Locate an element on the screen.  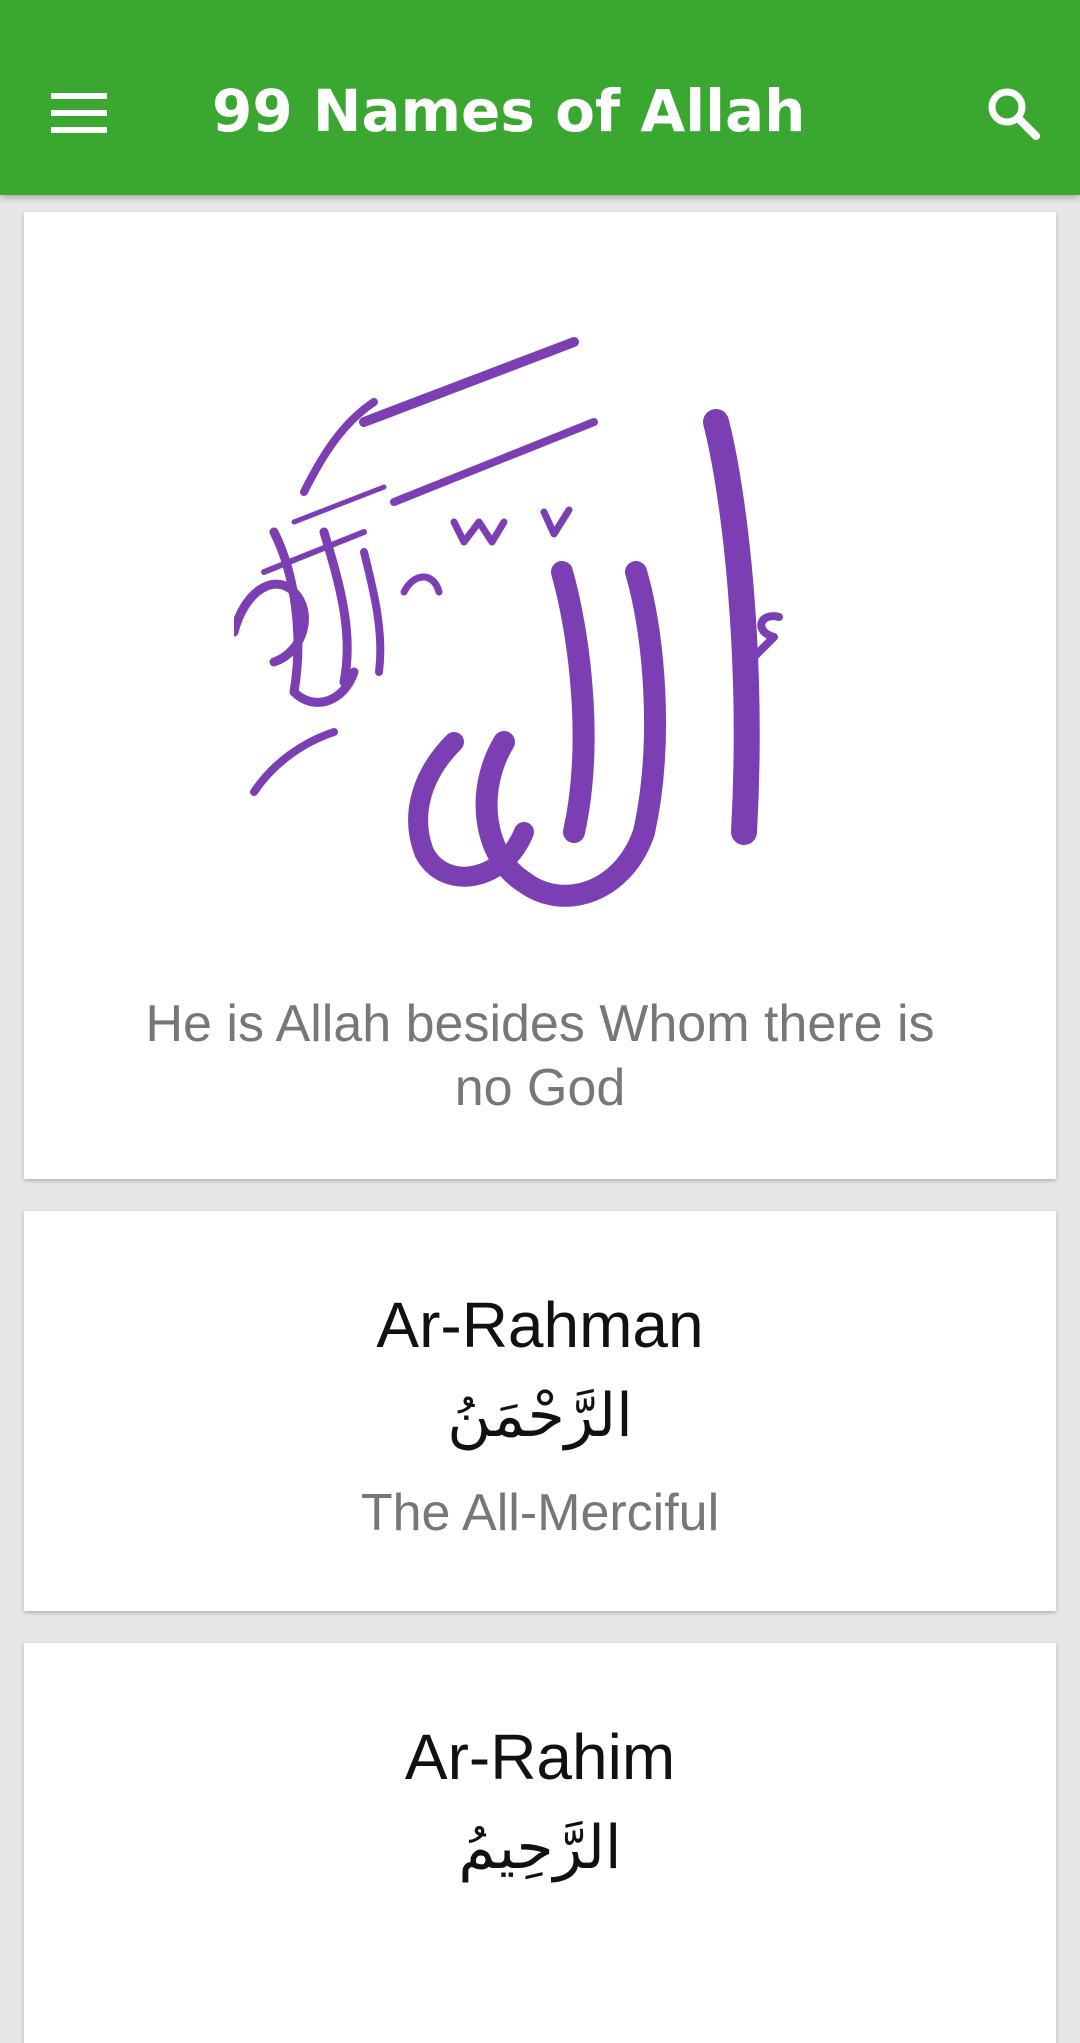
search-button is located at coordinates (1013, 113).